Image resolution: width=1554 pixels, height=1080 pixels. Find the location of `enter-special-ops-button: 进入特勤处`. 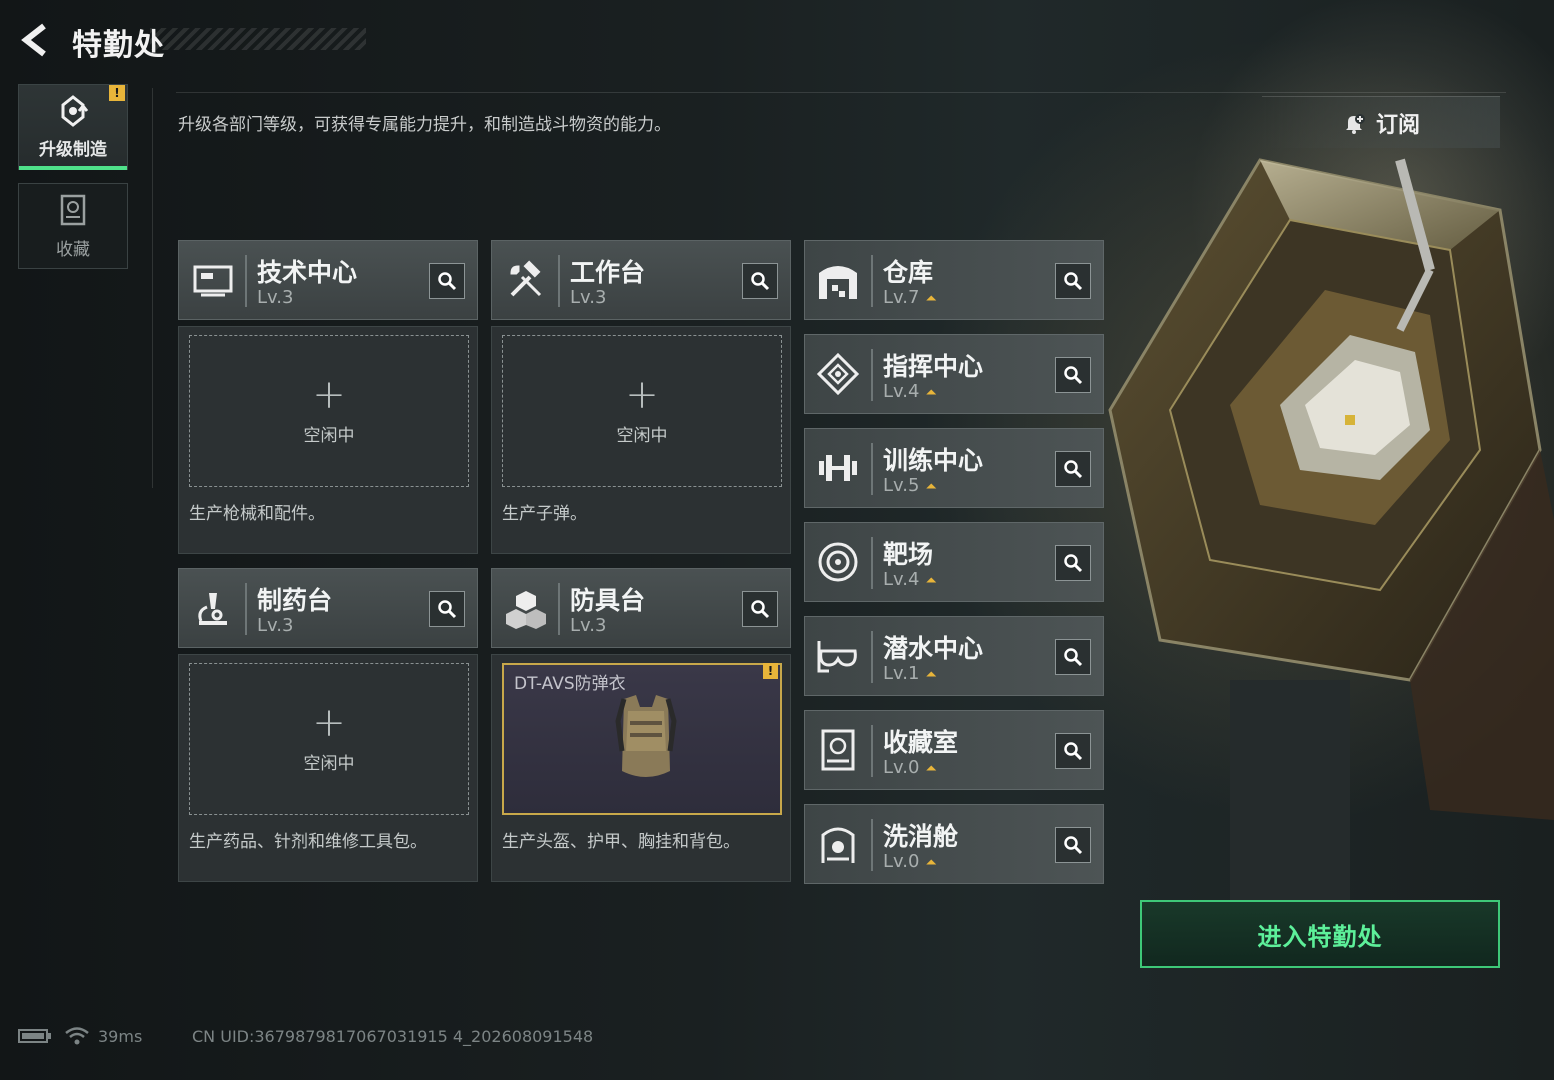

enter-special-ops-button: 进入特勤处 is located at coordinates (1320, 934).